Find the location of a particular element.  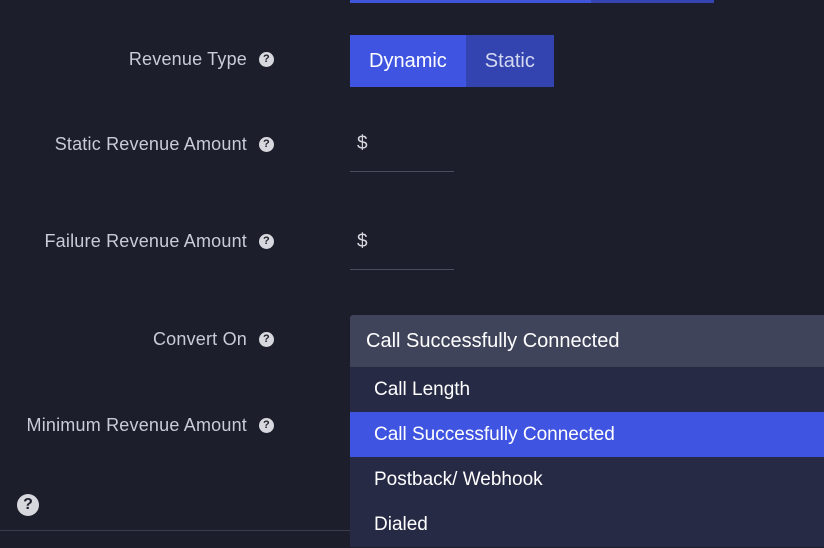

static-revenue-field: $ is located at coordinates (402, 146).